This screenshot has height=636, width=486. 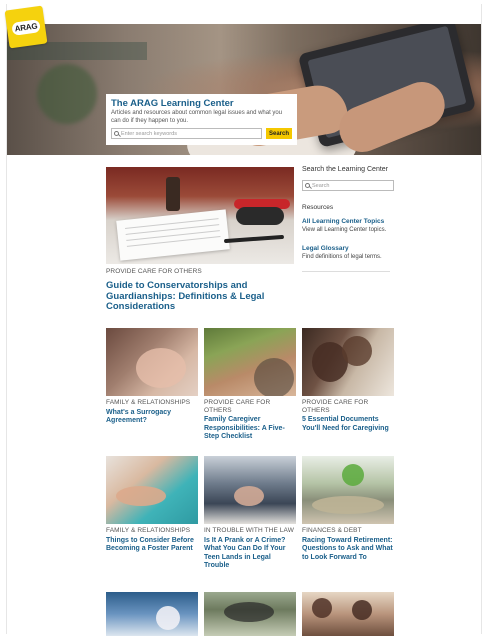 I want to click on sidebar-heading: Search the Learning Center, so click(x=345, y=169).